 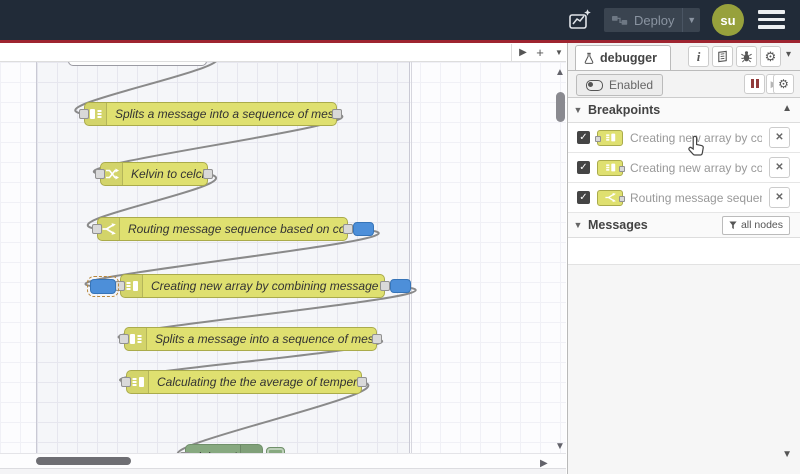 What do you see at coordinates (761, 225) in the screenshot?
I see `filter-label: all nodes` at bounding box center [761, 225].